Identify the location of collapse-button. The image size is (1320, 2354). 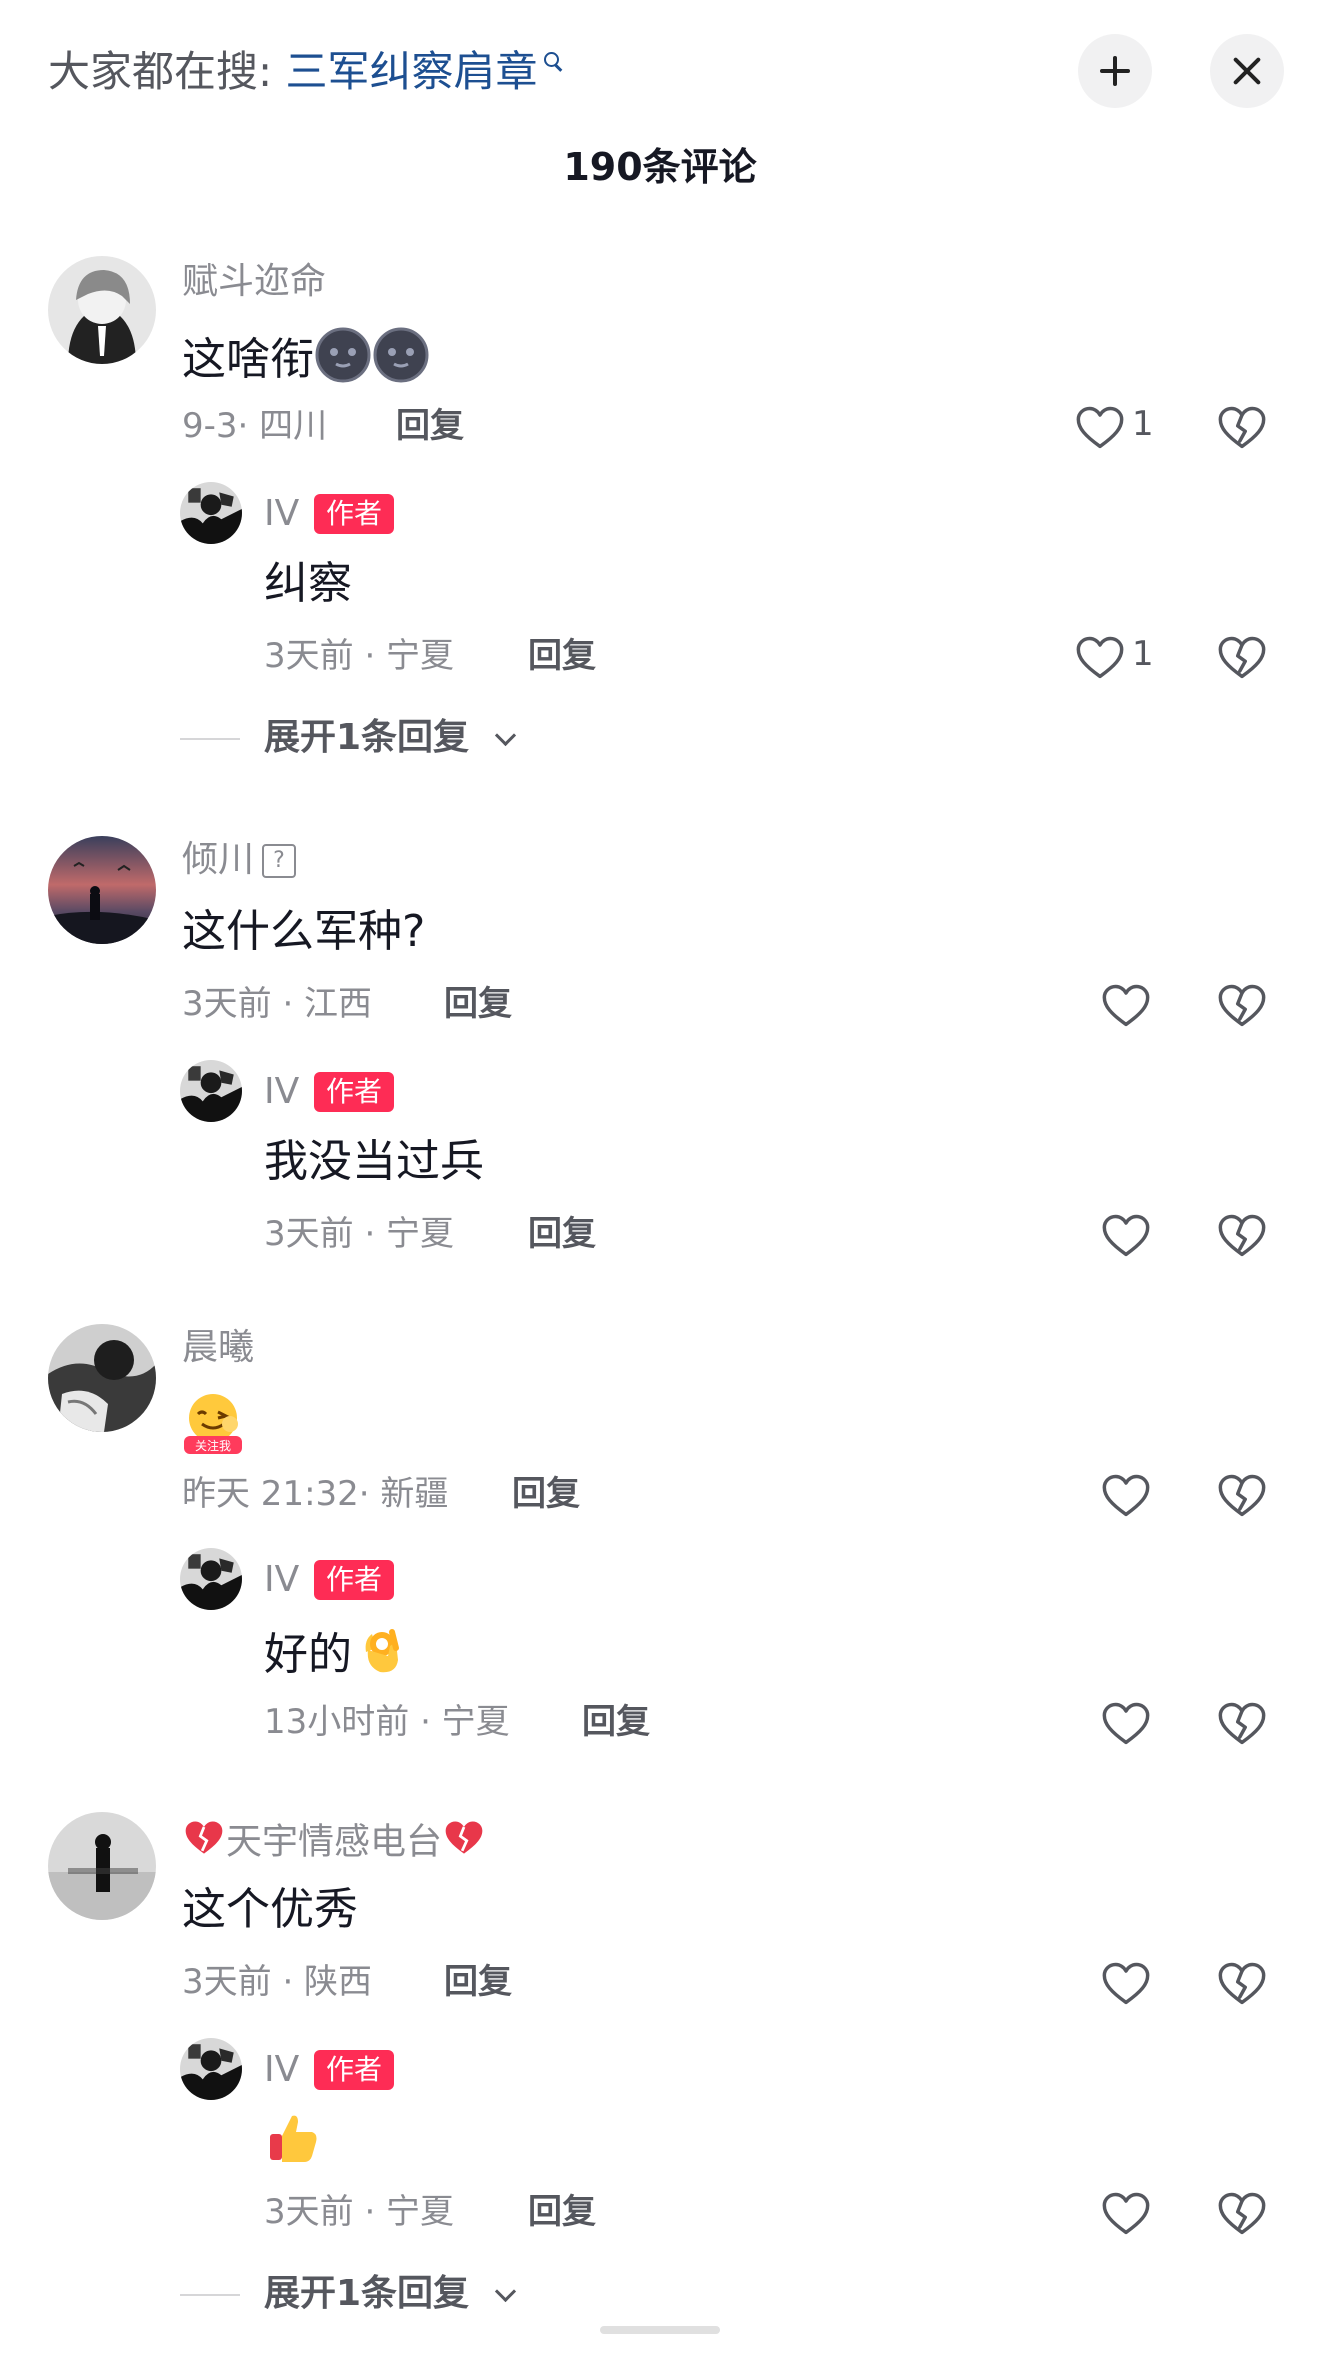
(1115, 71).